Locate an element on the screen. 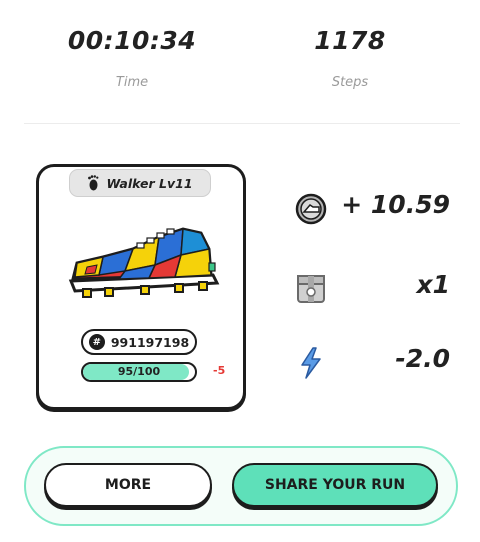 The image size is (480, 542). durability-text: 95/100 is located at coordinates (139, 371).